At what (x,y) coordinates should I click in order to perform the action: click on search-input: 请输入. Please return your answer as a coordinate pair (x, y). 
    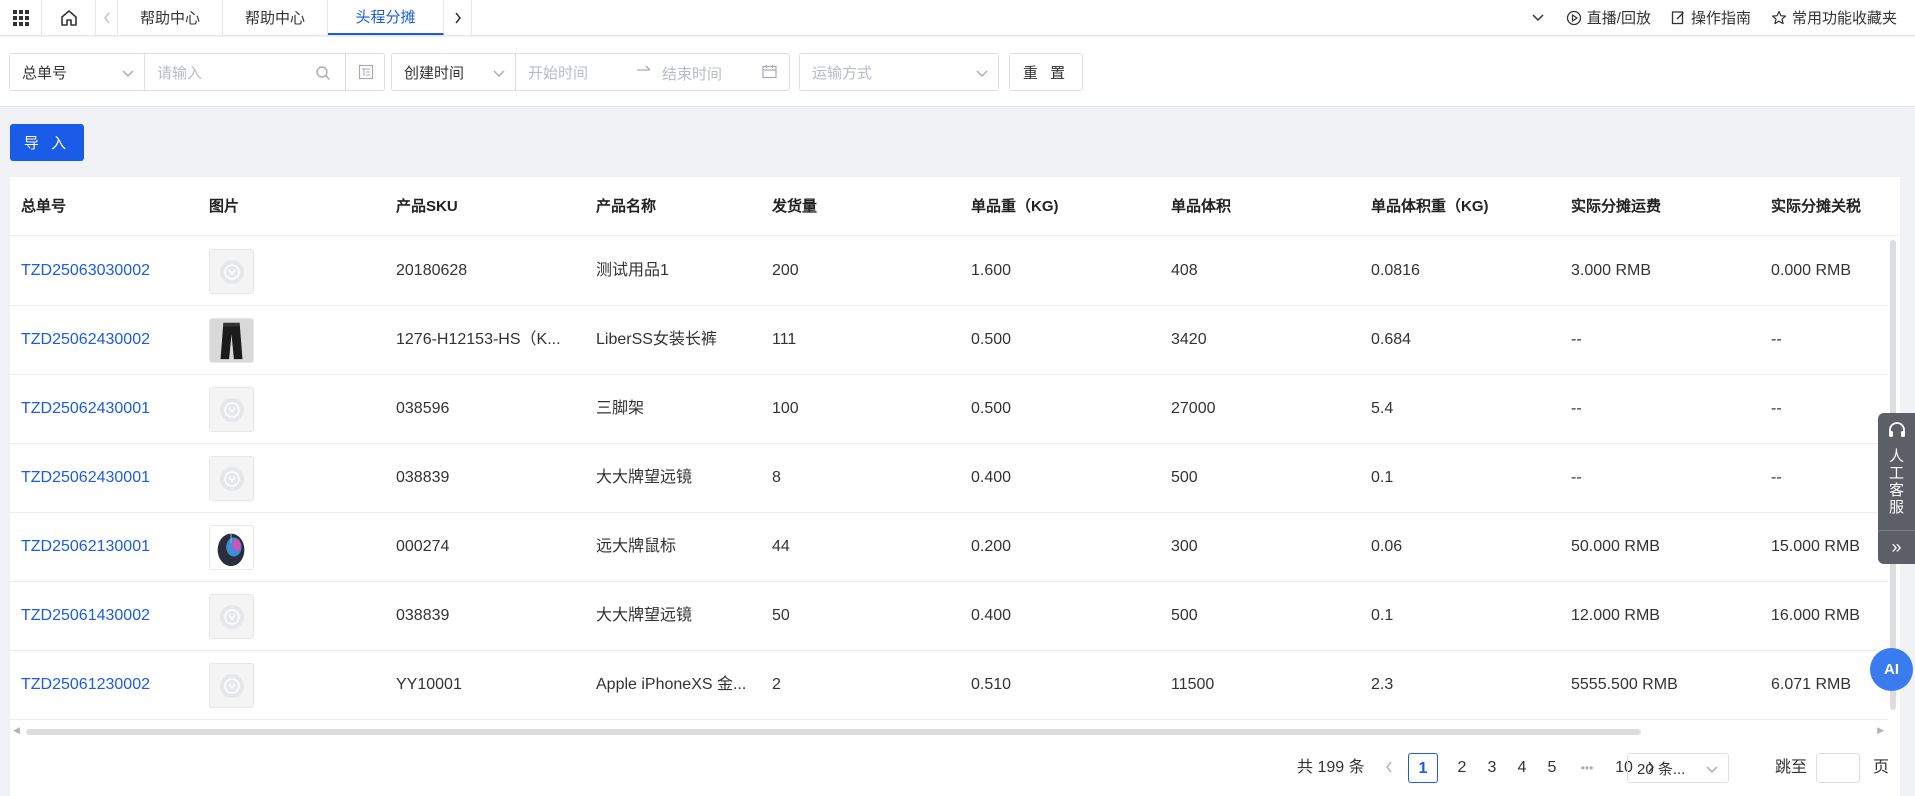
    Looking at the image, I should click on (264, 72).